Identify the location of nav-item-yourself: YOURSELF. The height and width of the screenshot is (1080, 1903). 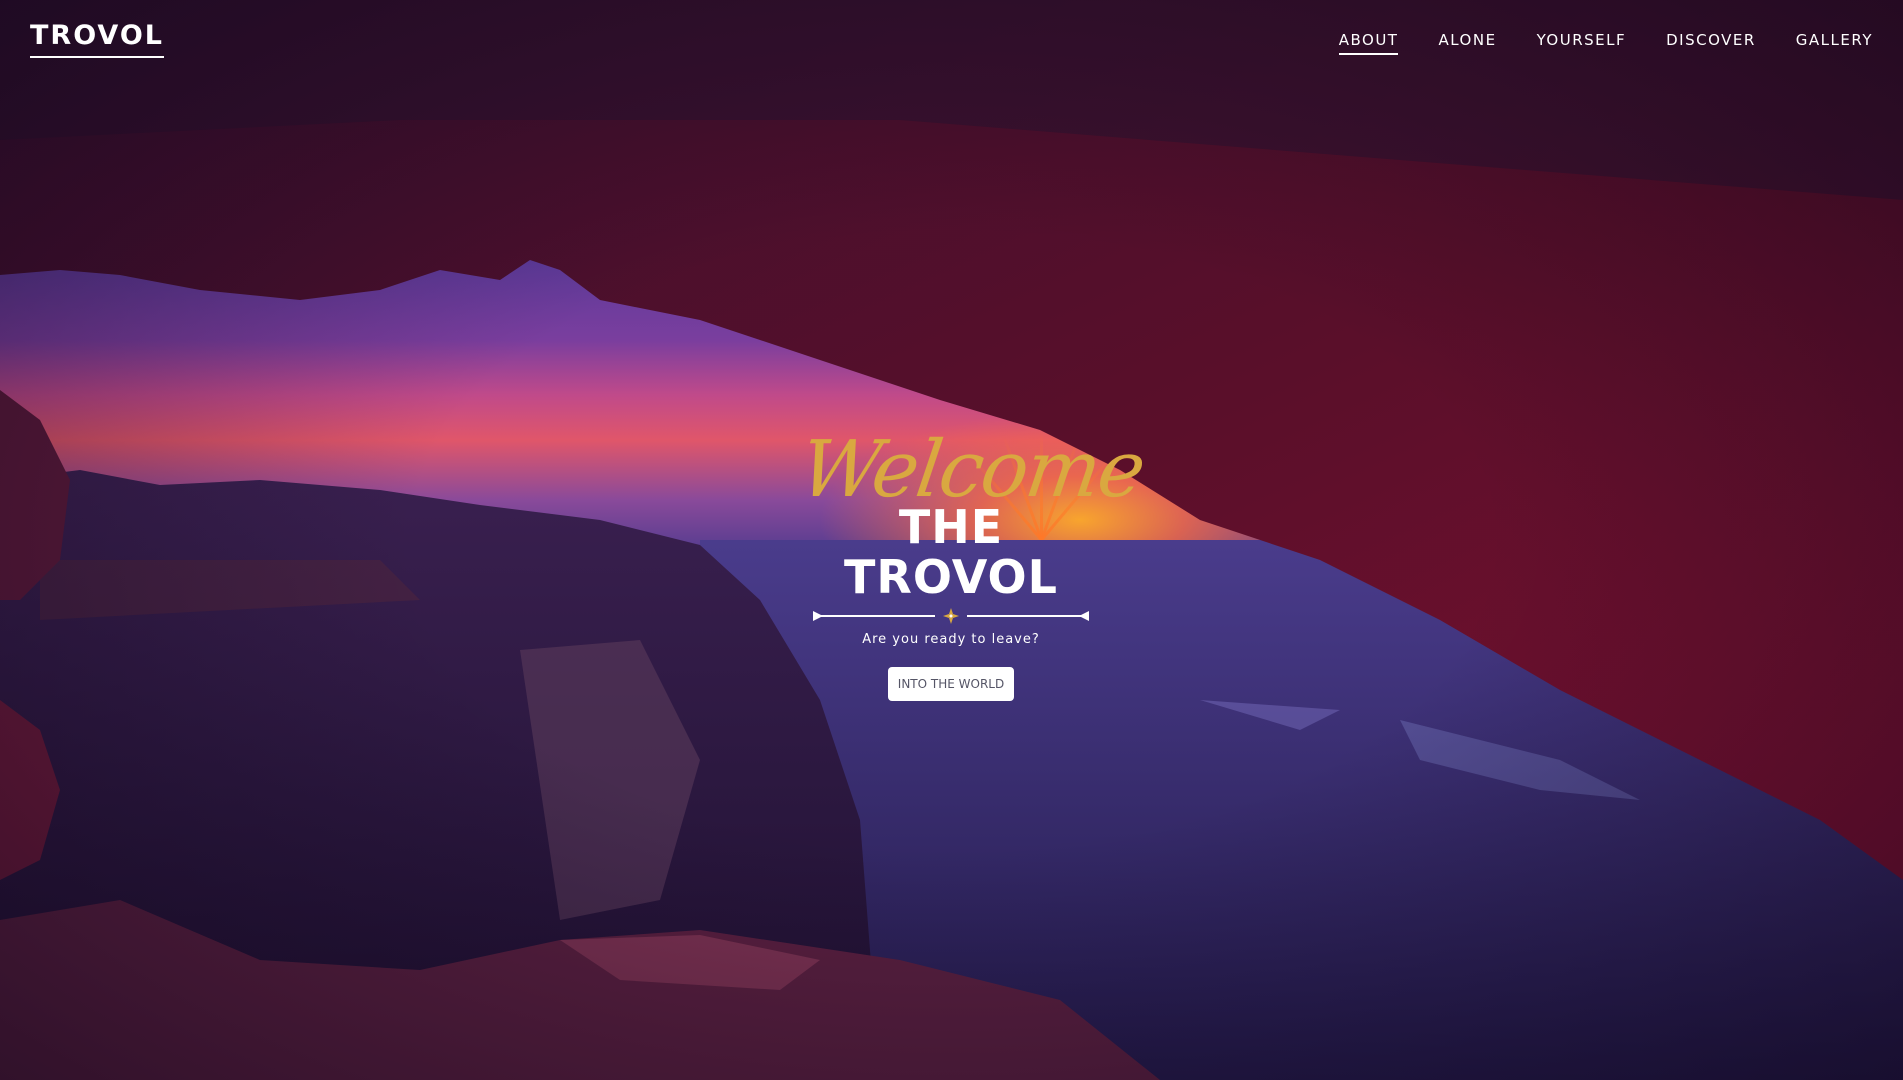
(1582, 42).